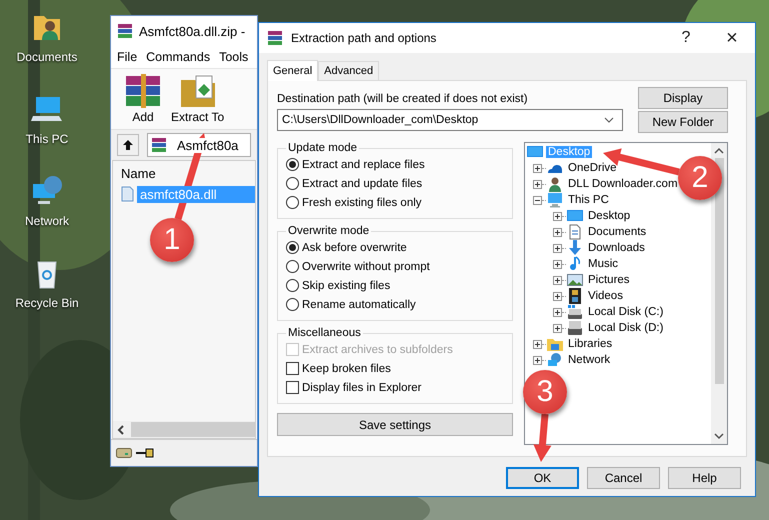 Image resolution: width=769 pixels, height=520 pixels. I want to click on tree-item: This PC, so click(588, 200).